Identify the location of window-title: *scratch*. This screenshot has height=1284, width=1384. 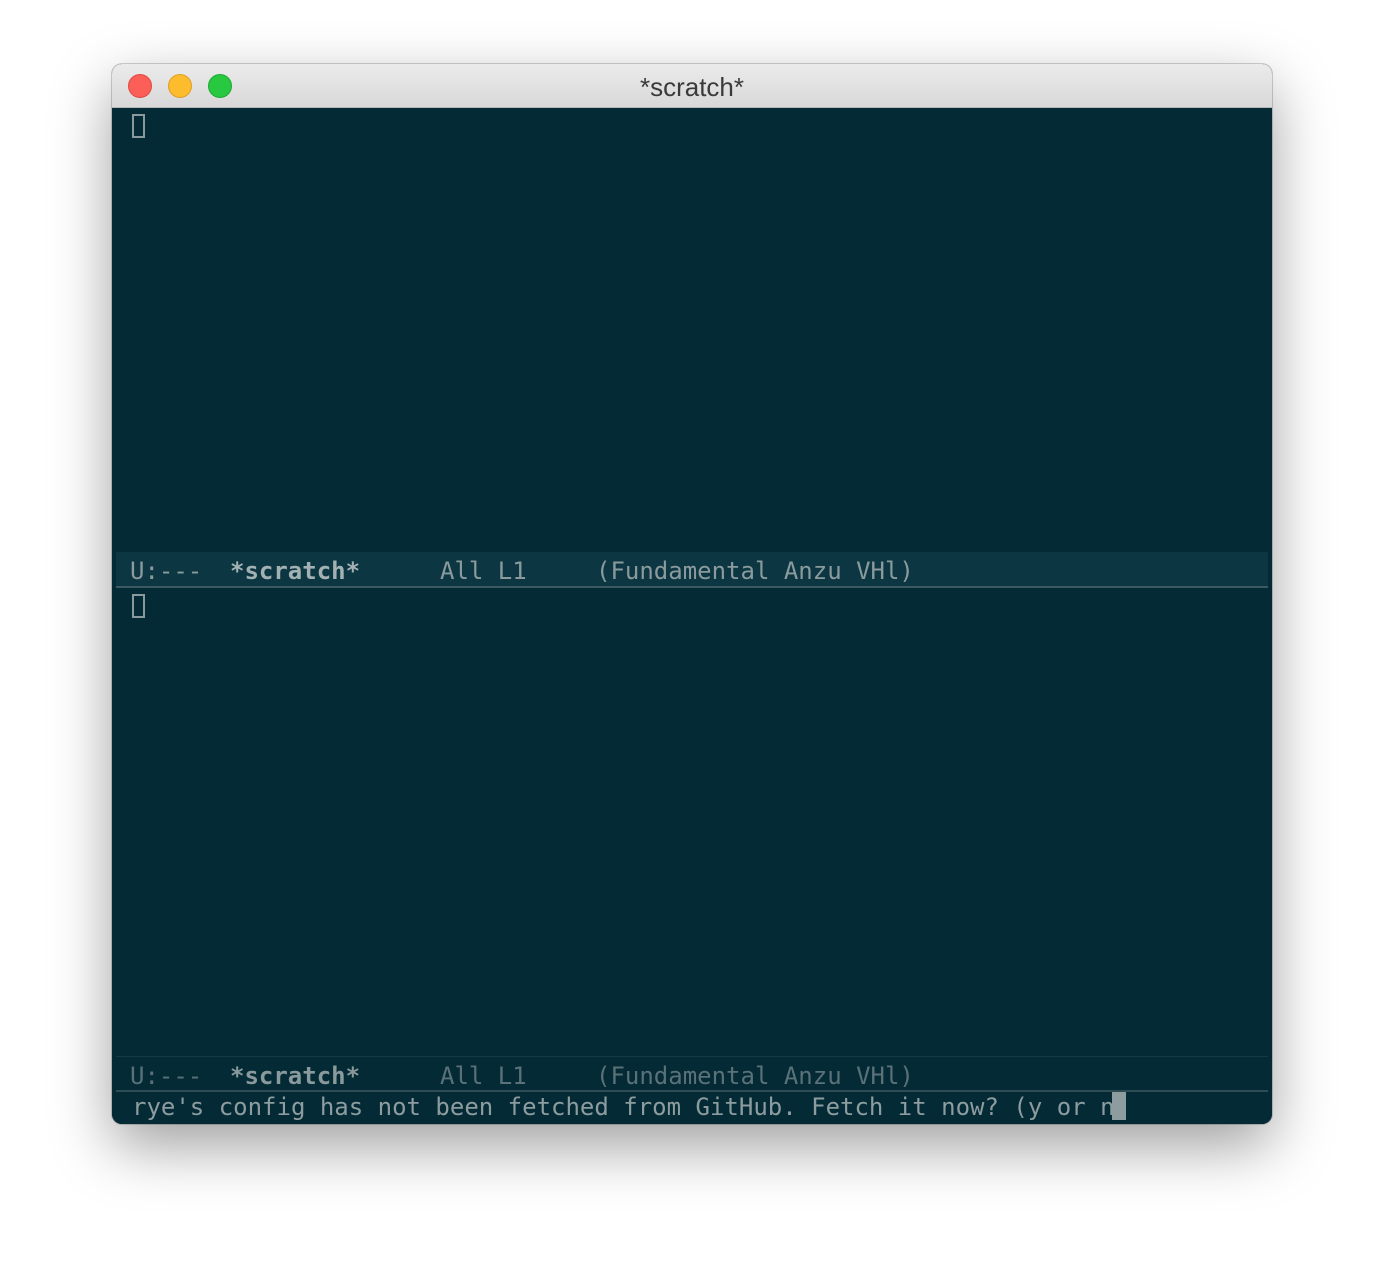
(692, 87).